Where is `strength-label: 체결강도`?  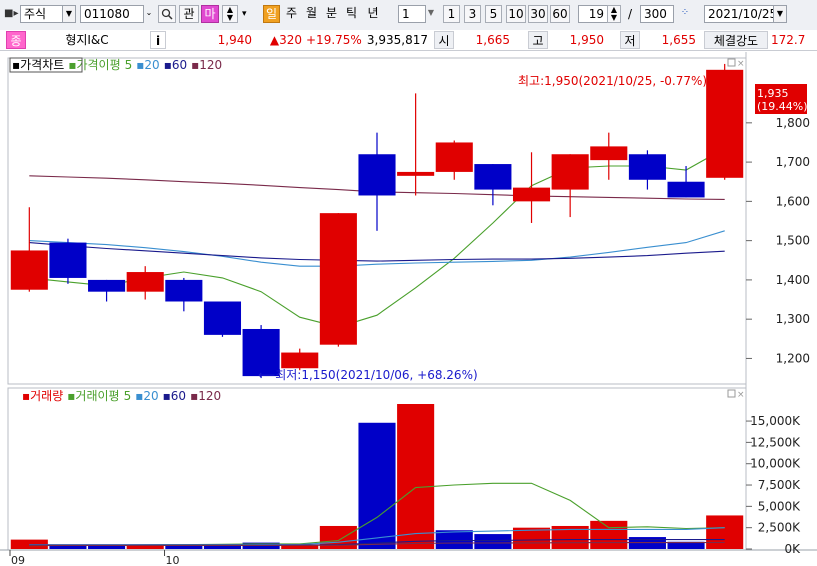
strength-label: 체결강도 is located at coordinates (736, 40).